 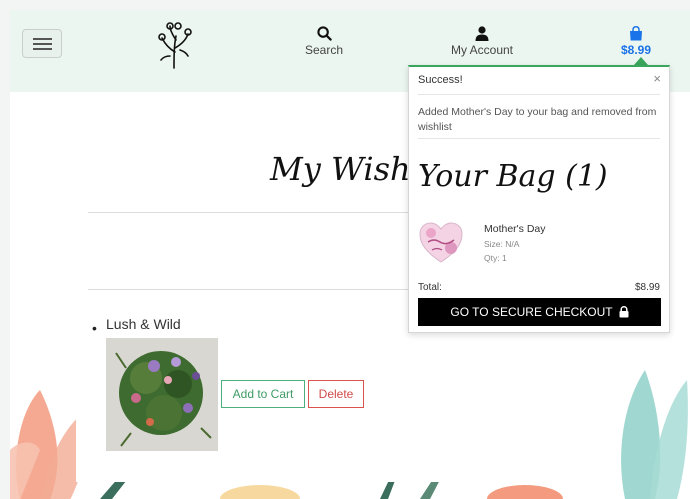 I want to click on bag-item-qty: Qty: 1, so click(x=495, y=258).